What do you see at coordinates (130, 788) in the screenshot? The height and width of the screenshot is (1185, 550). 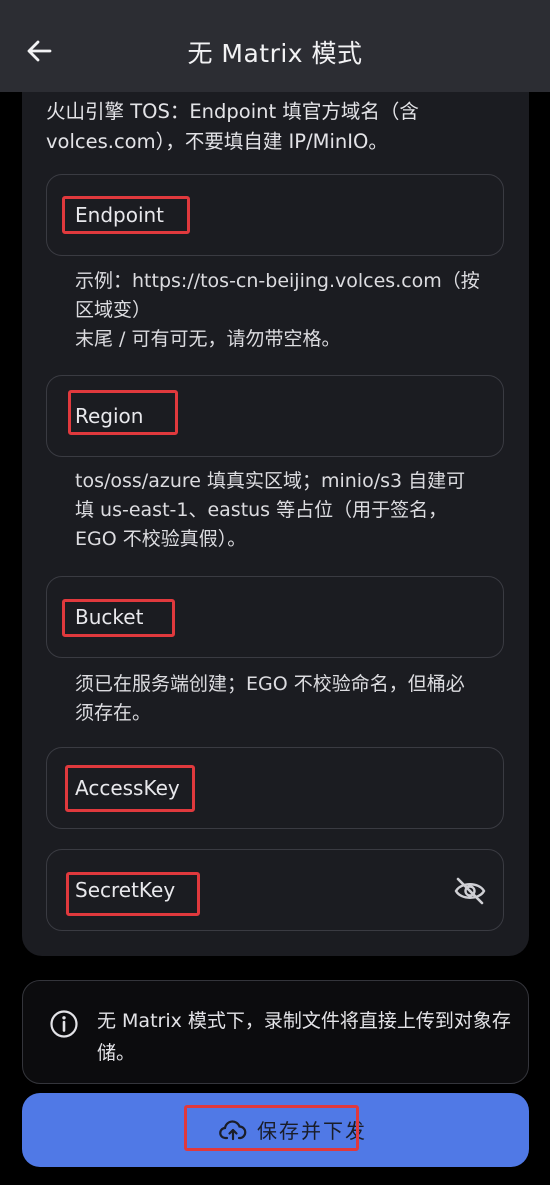 I see `access-key-highlight-box` at bounding box center [130, 788].